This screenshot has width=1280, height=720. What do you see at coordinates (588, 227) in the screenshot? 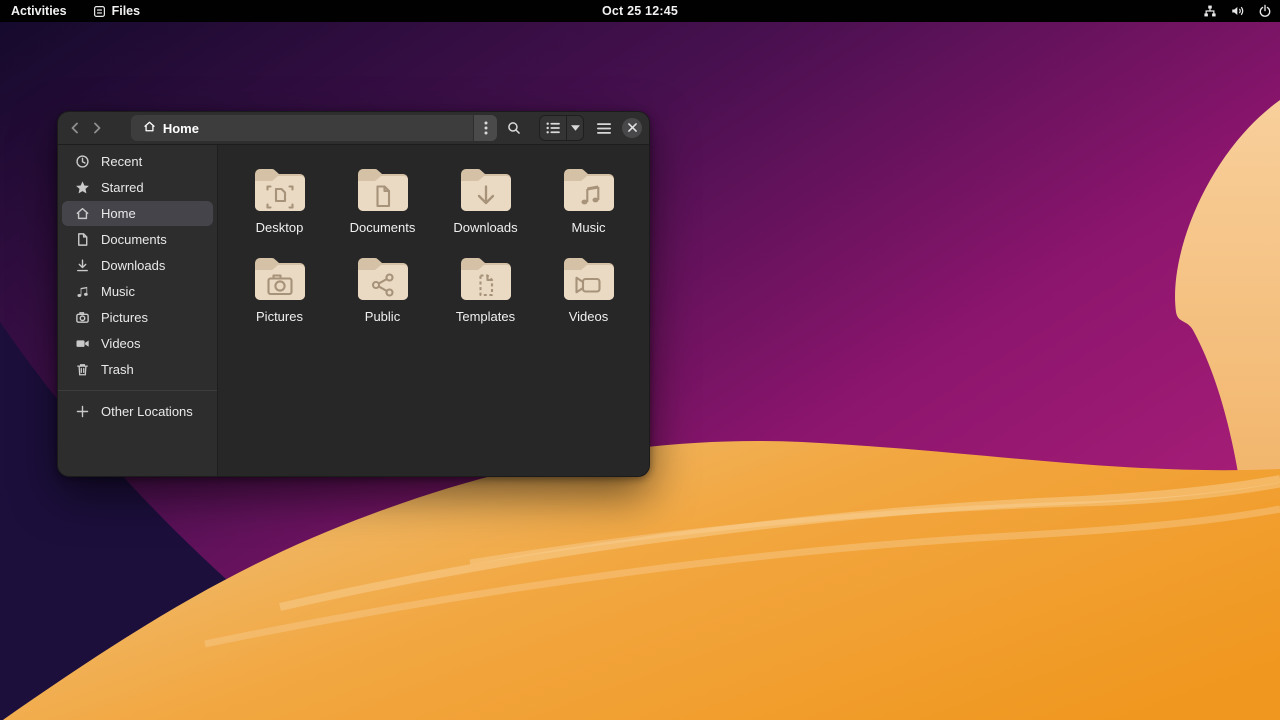
I see `folder-label: Music` at bounding box center [588, 227].